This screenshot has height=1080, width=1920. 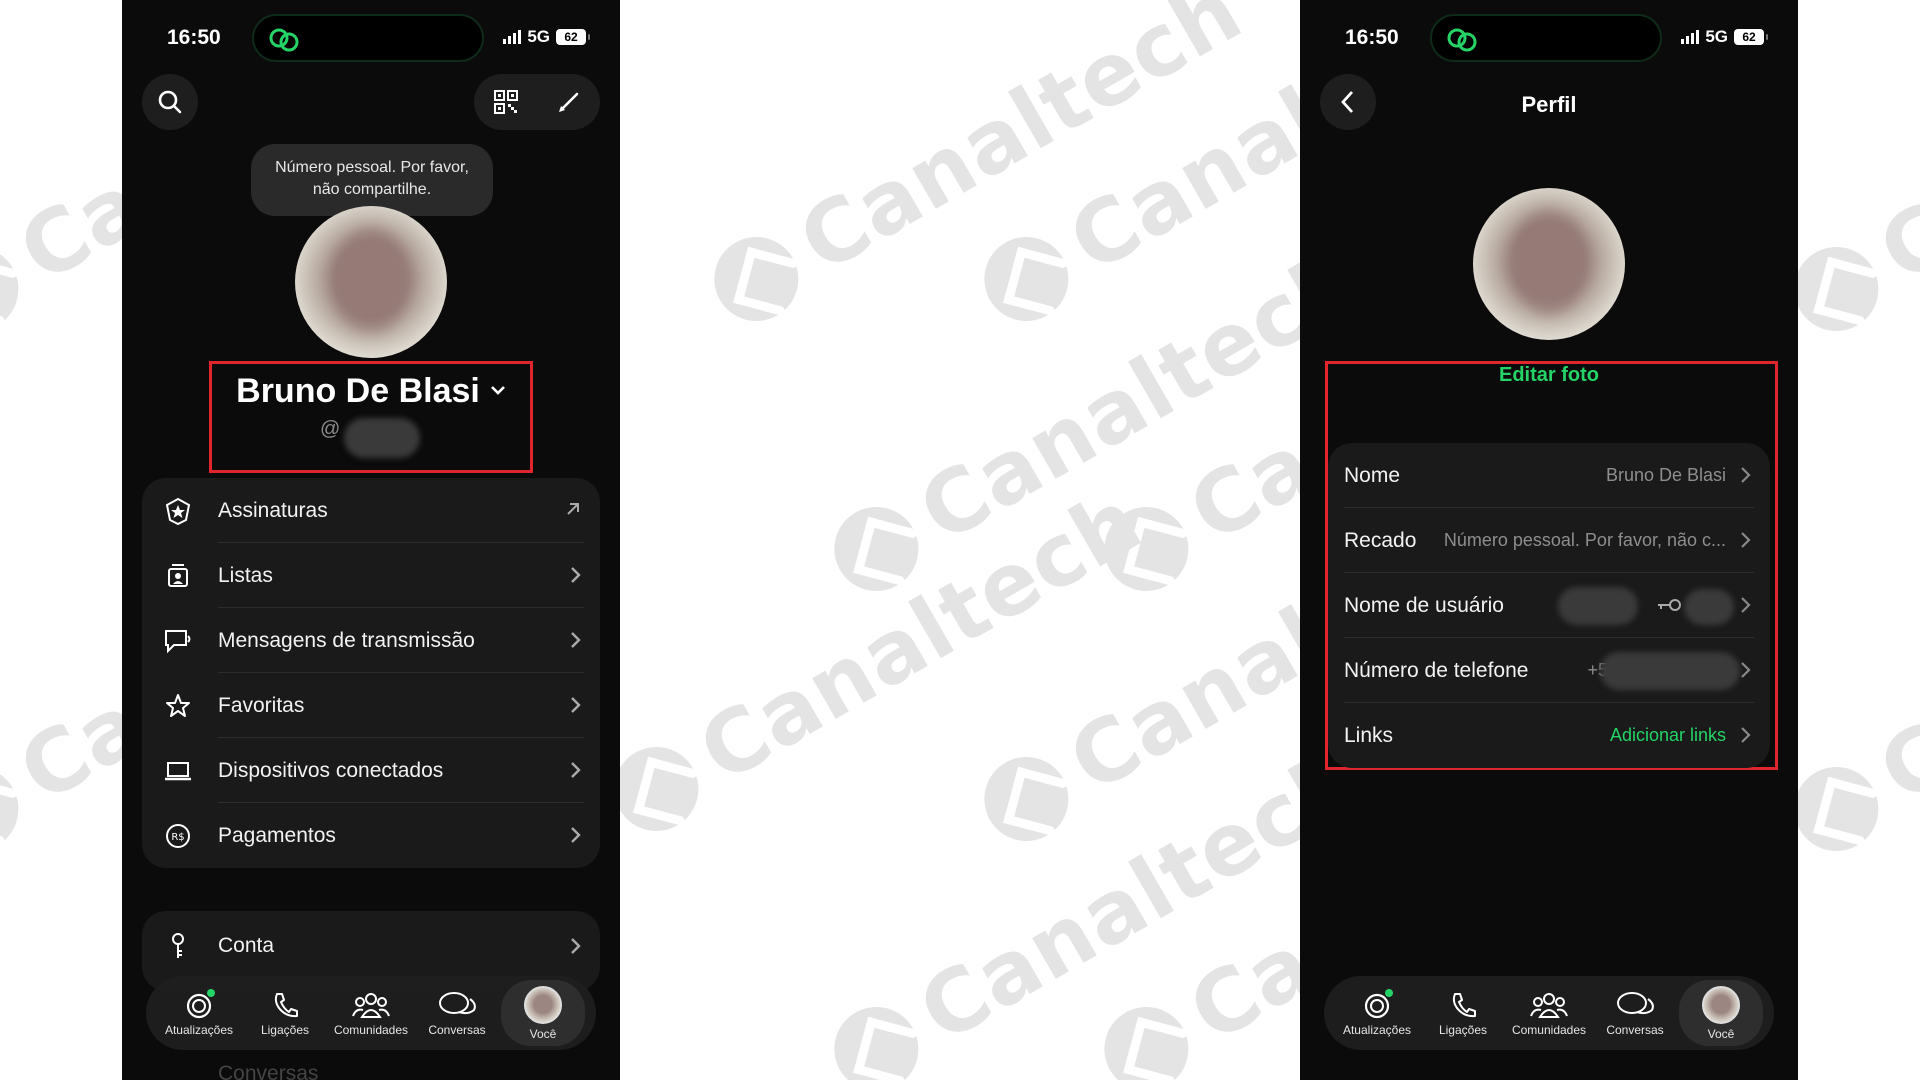 What do you see at coordinates (371, 575) in the screenshot?
I see `menu-item-listas: Listas` at bounding box center [371, 575].